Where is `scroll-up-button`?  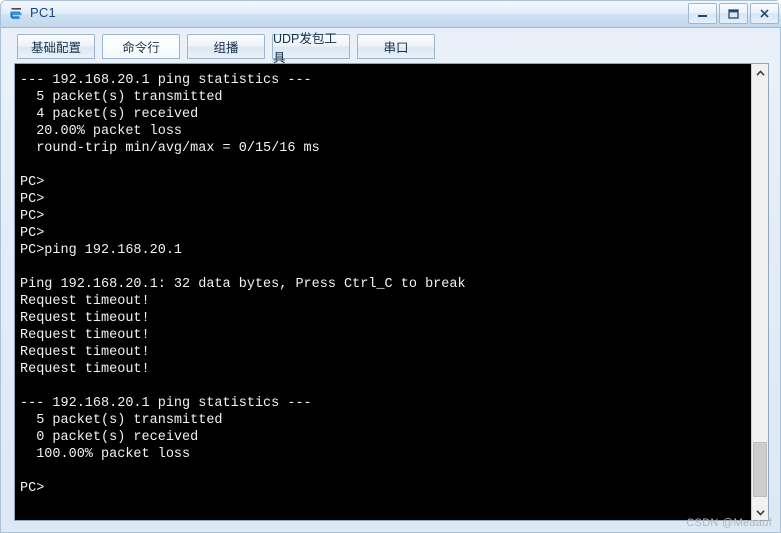 scroll-up-button is located at coordinates (760, 72).